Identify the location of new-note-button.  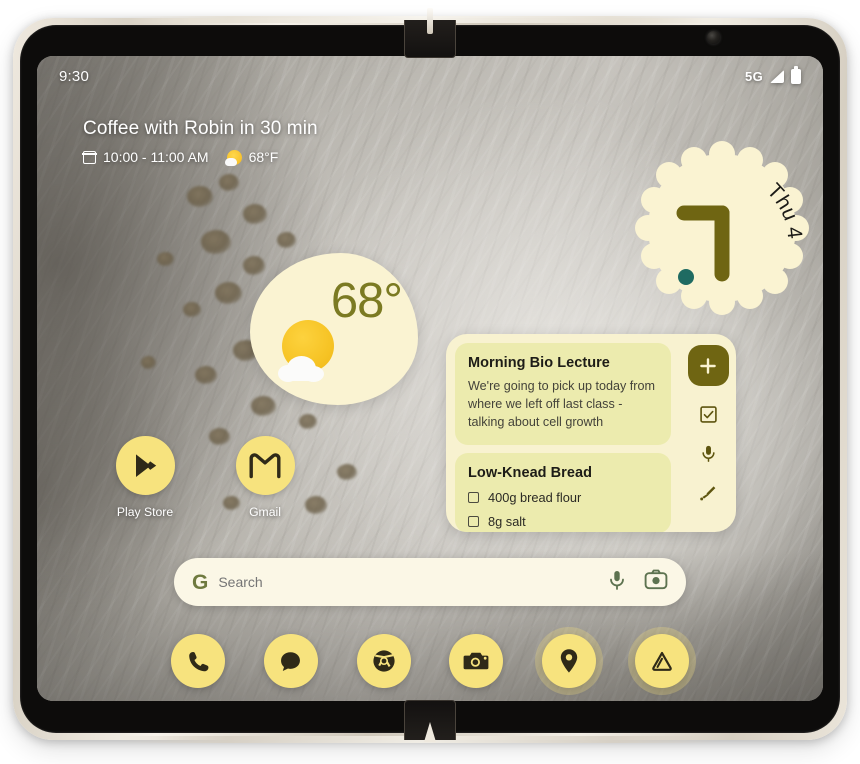
(708, 365).